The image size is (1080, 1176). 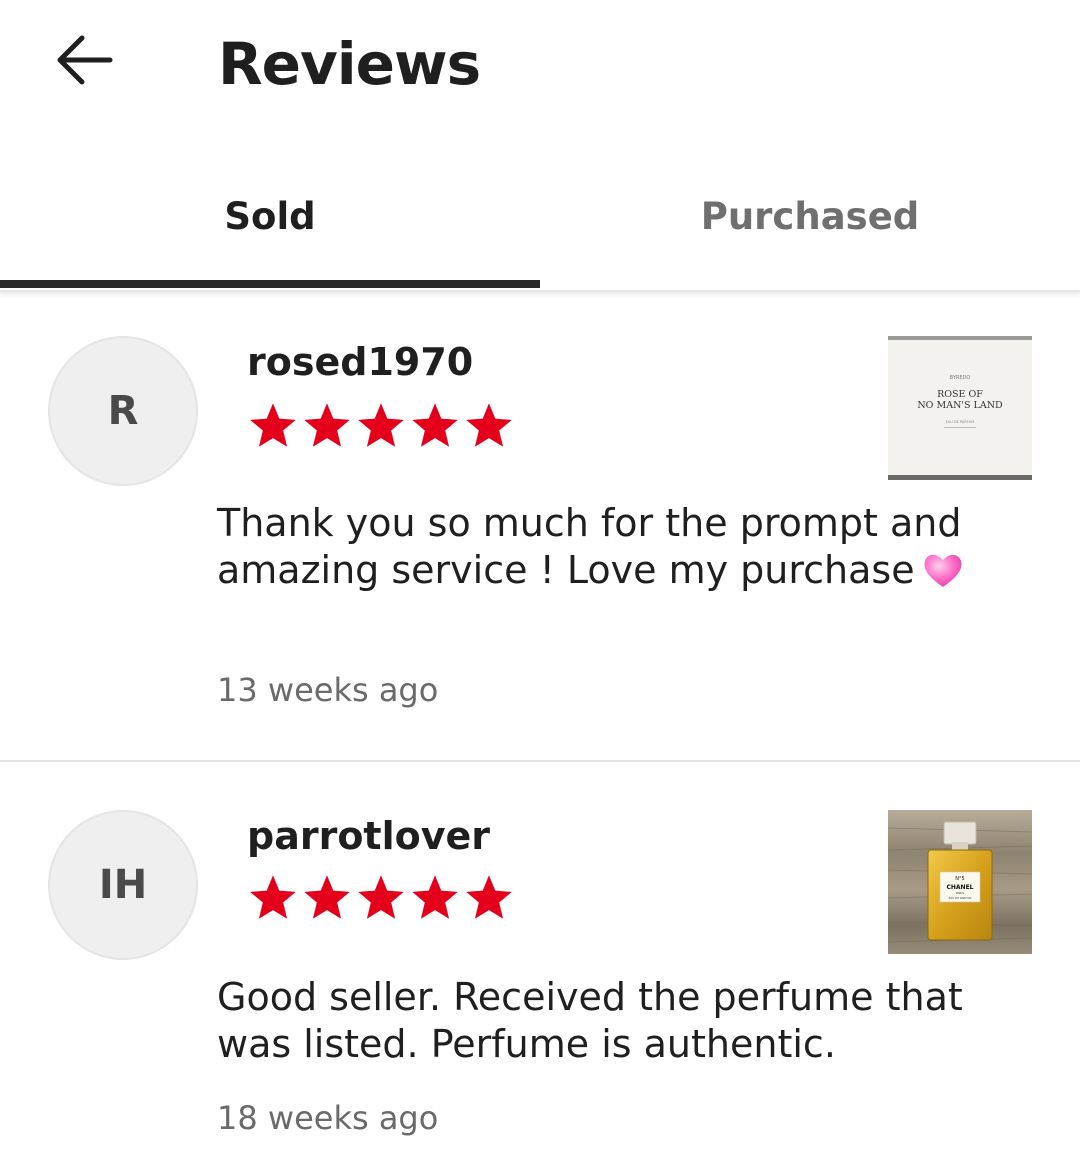 I want to click on arrow-left-icon, so click(x=85, y=60).